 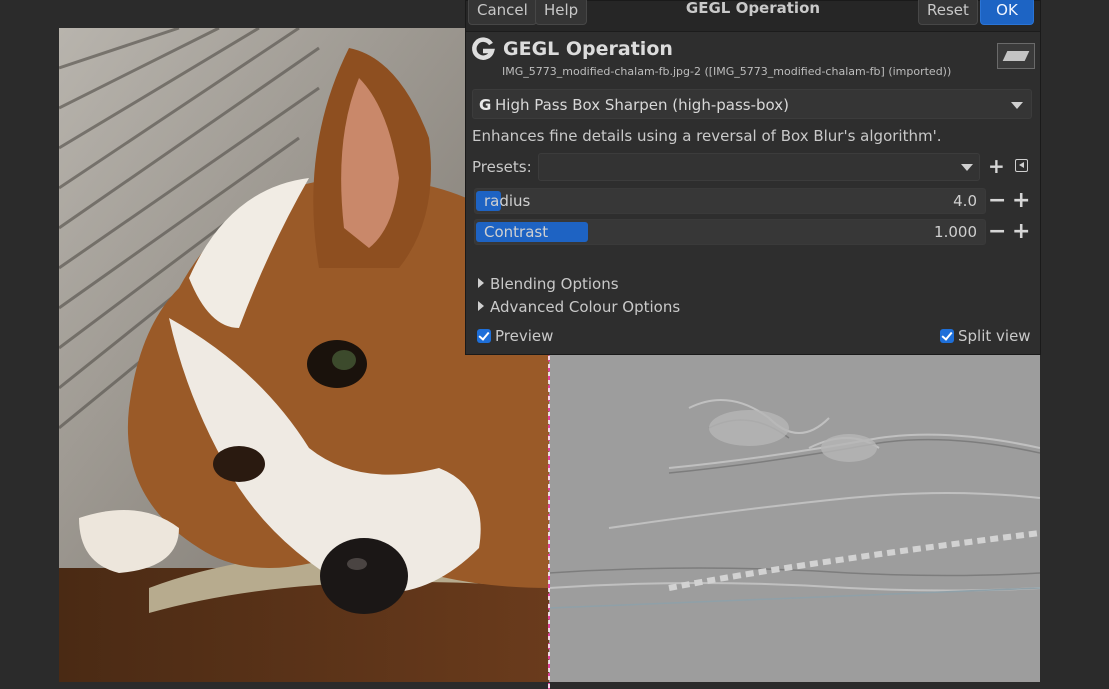 I want to click on operation-select: G High Pass Box Sharpen (high-pass-box), so click(x=752, y=104).